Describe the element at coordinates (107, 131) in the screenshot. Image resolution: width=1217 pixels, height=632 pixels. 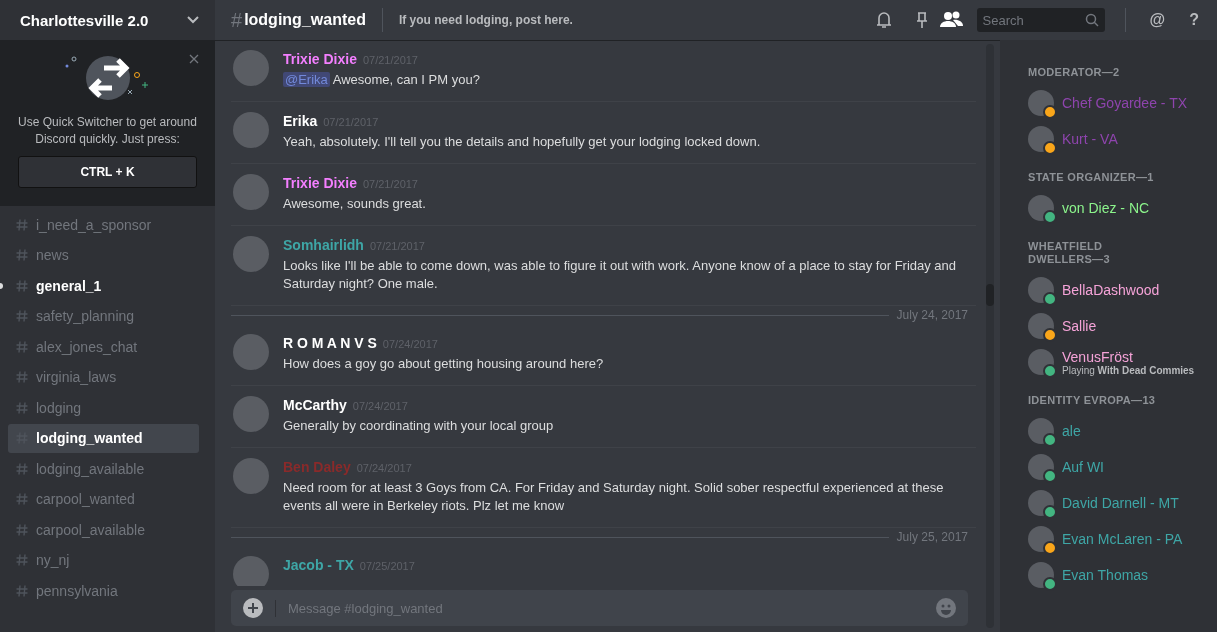
I see `quick-switcher-hint: Use Quick Switcher to get around Discord quickly. Just press:` at that location.